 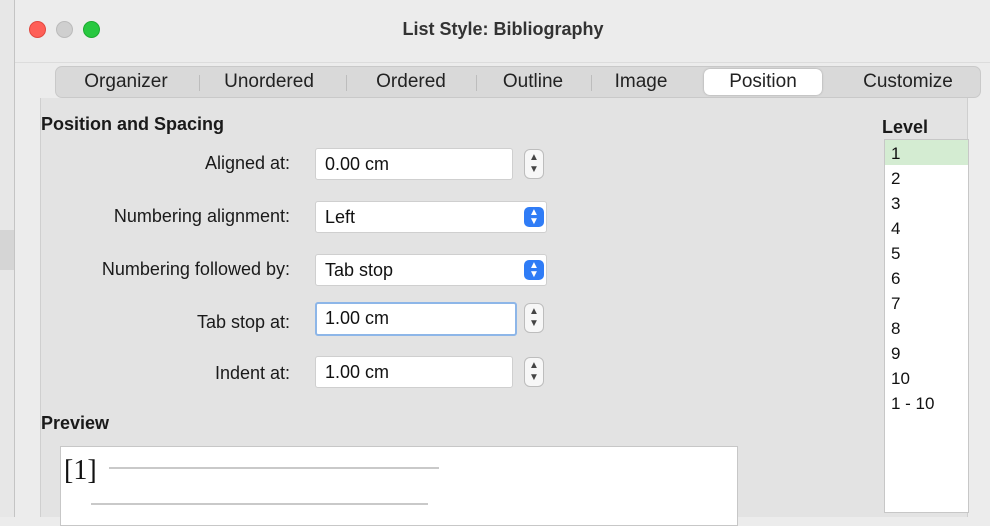 I want to click on level-list: 1 2 3 4 5 6 7 8 9 10 1 - 10, so click(x=926, y=326).